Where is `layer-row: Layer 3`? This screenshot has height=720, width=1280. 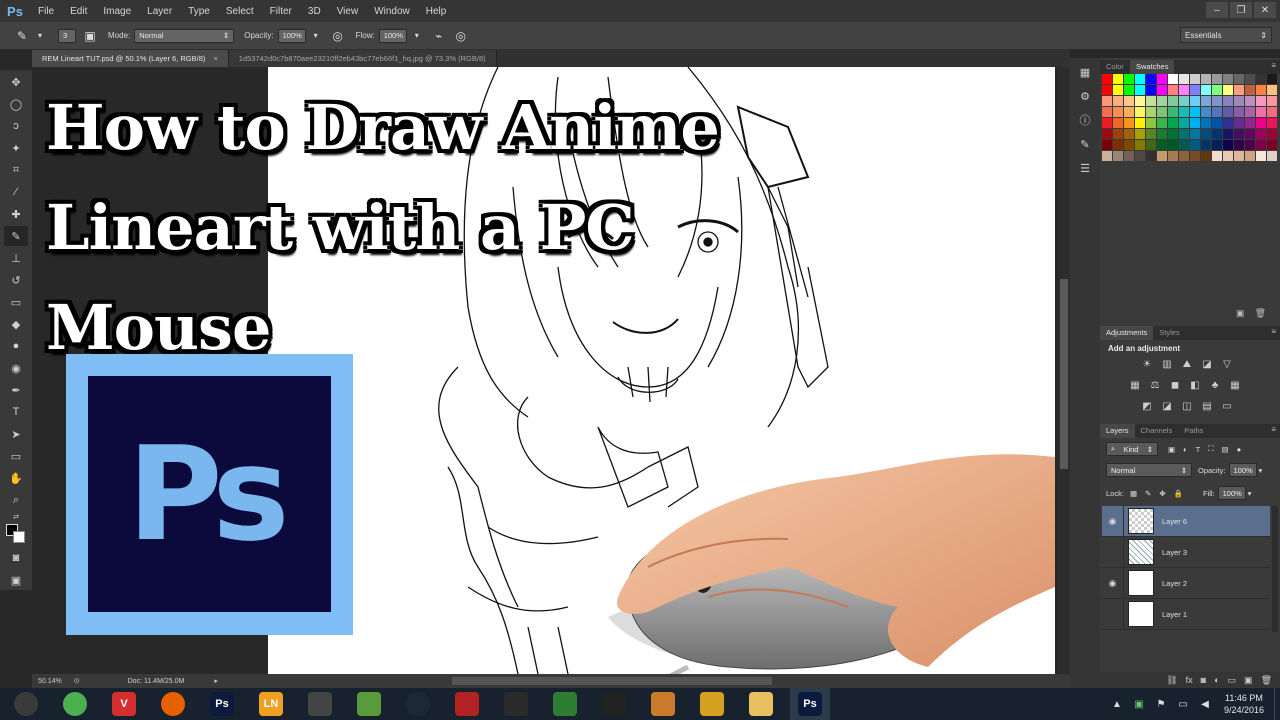 layer-row: Layer 3 is located at coordinates (1186, 552).